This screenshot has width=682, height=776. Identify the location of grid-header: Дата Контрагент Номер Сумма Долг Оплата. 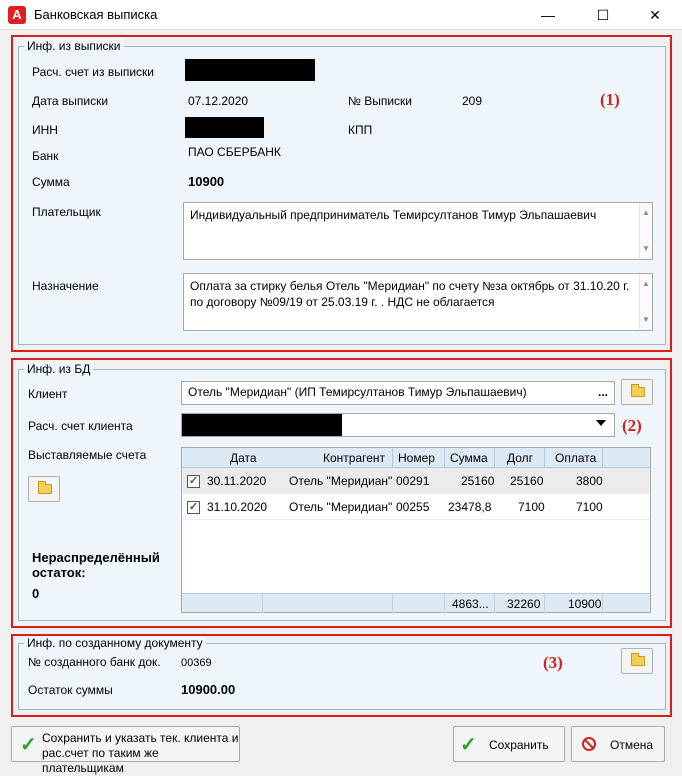
(416, 458).